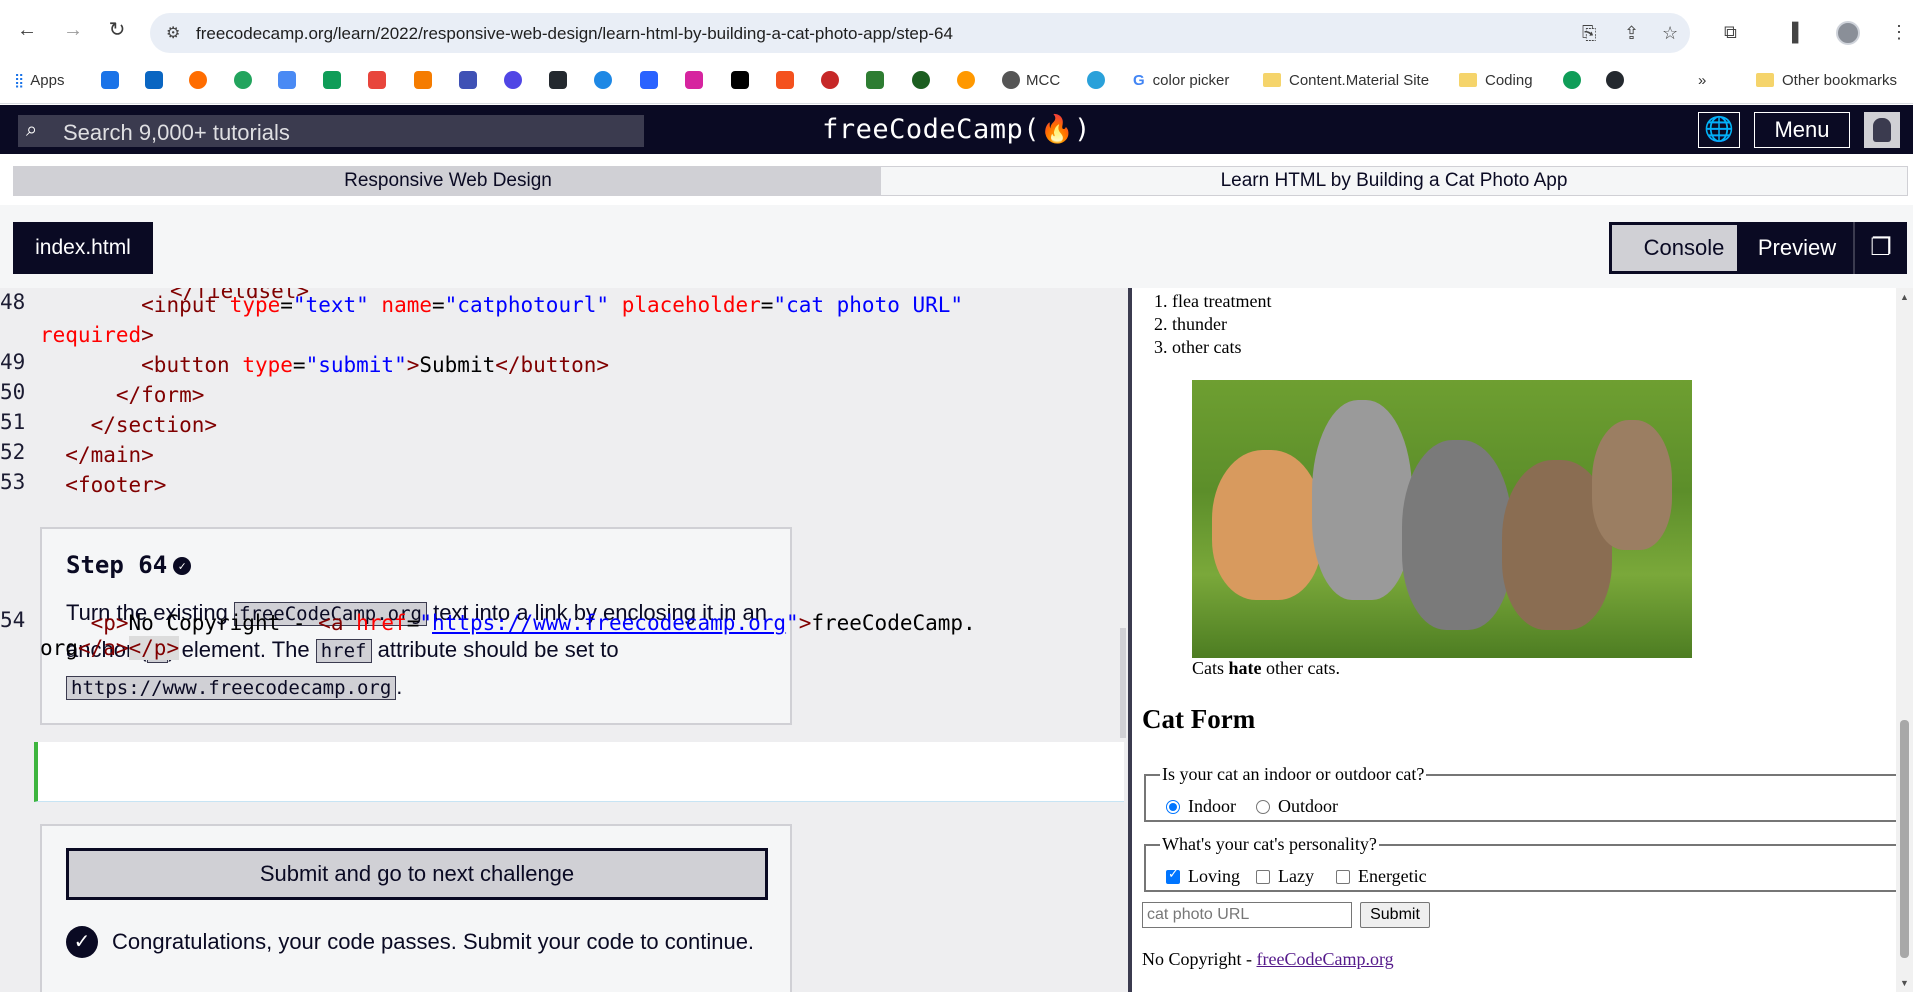 The image size is (1913, 992). Describe the element at coordinates (154, 80) in the screenshot. I see `linkedin-icon` at that location.